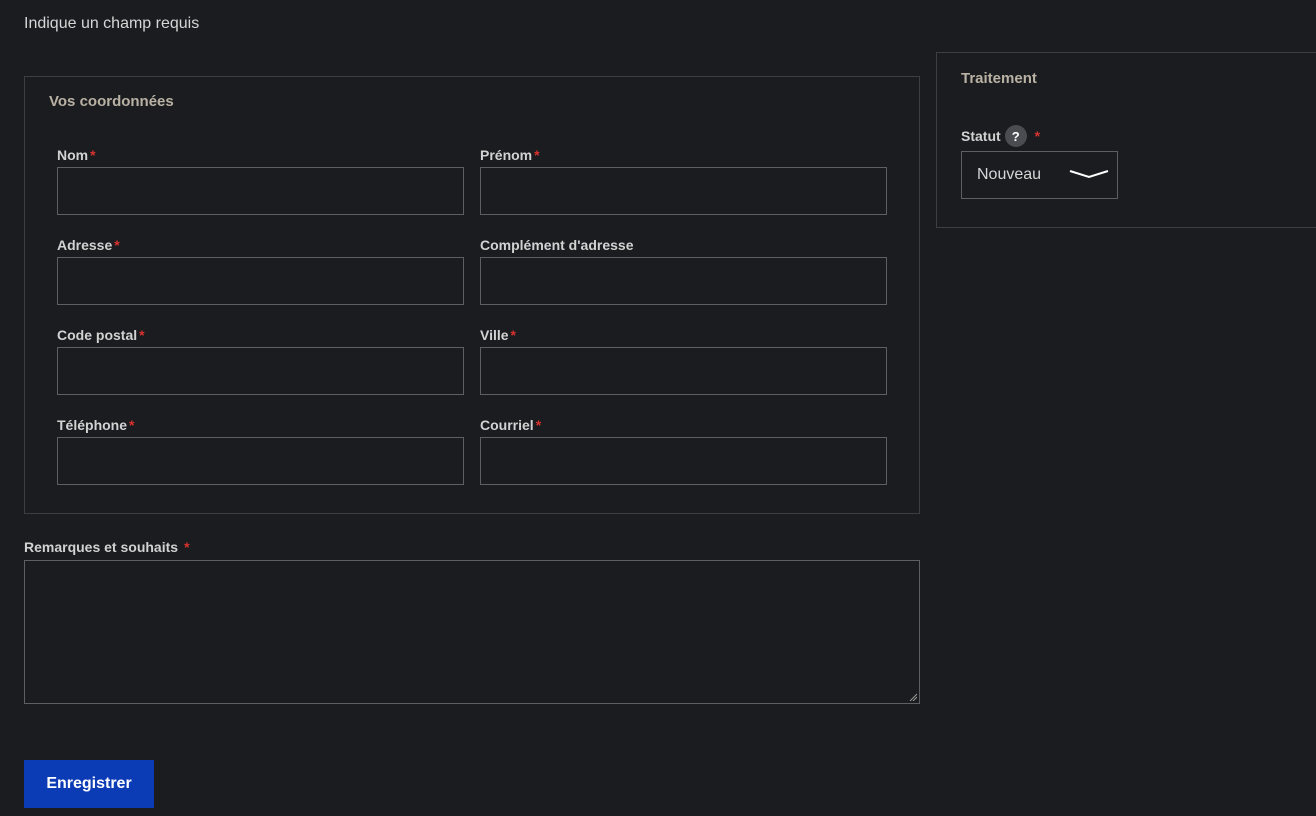 The width and height of the screenshot is (1316, 816). Describe the element at coordinates (510, 155) in the screenshot. I see `prenom-label: Prénom *` at that location.